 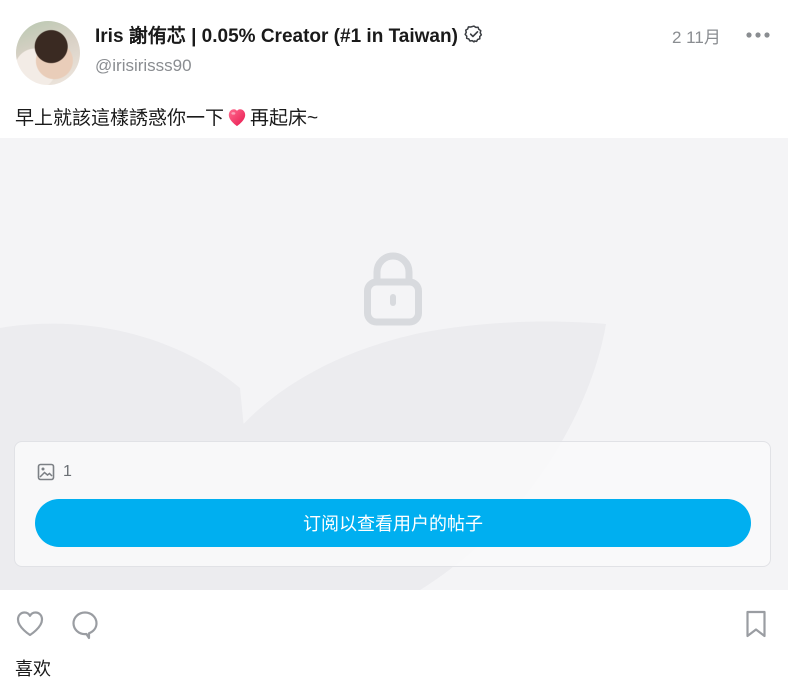 I want to click on bookmark-icon, so click(x=756, y=624).